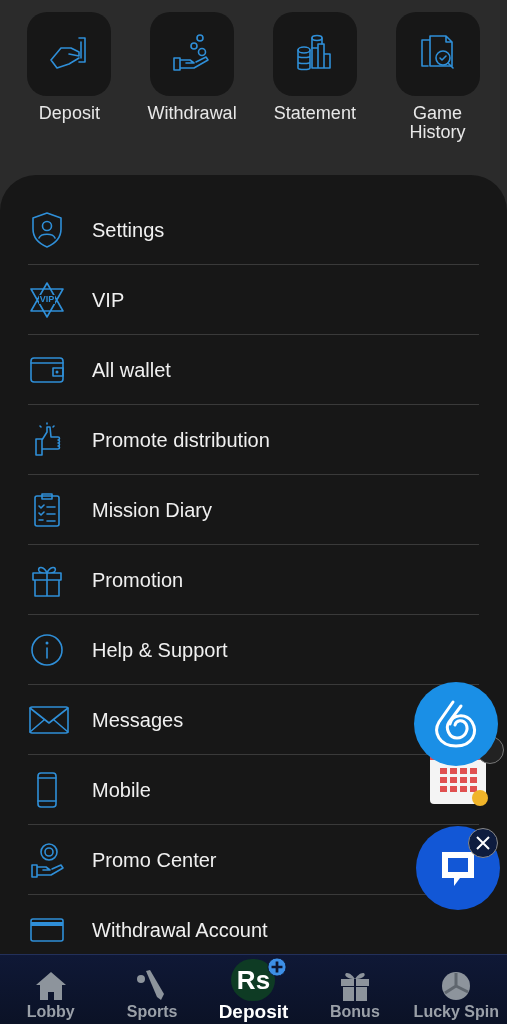 The height and width of the screenshot is (1024, 507). What do you see at coordinates (192, 113) in the screenshot?
I see `action-label: Withdrawal` at bounding box center [192, 113].